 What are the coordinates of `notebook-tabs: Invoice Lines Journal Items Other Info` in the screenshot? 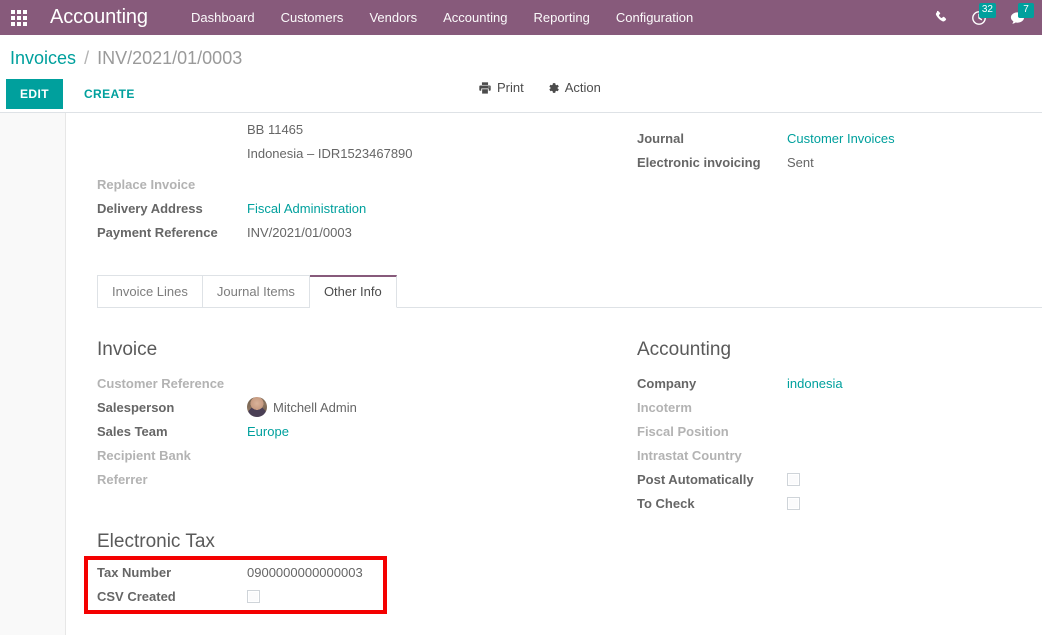 It's located at (569, 291).